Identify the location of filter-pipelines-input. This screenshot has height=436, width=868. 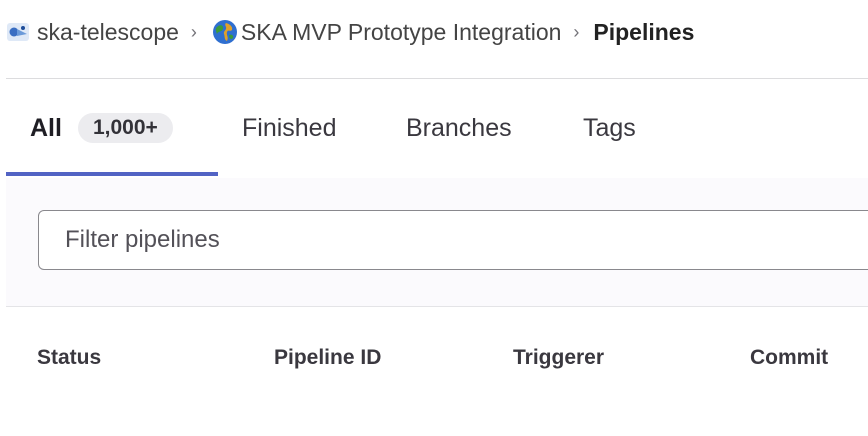
(453, 240).